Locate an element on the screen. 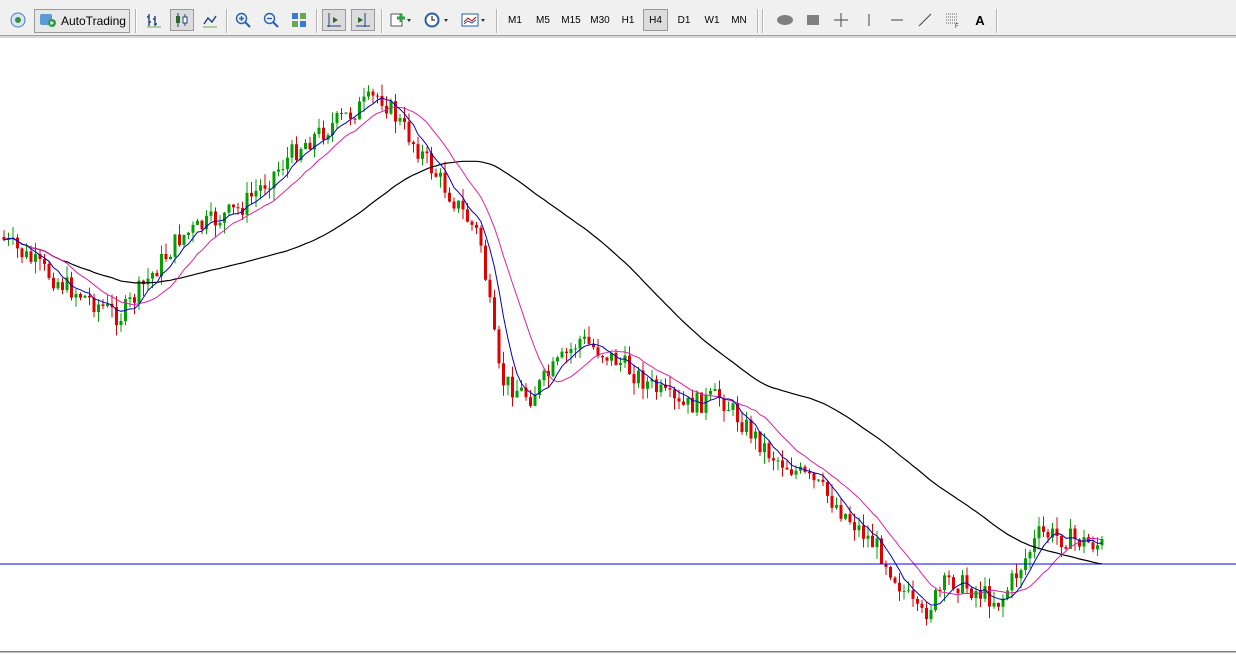 This screenshot has width=1236, height=660. tile-windows-icon is located at coordinates (299, 20).